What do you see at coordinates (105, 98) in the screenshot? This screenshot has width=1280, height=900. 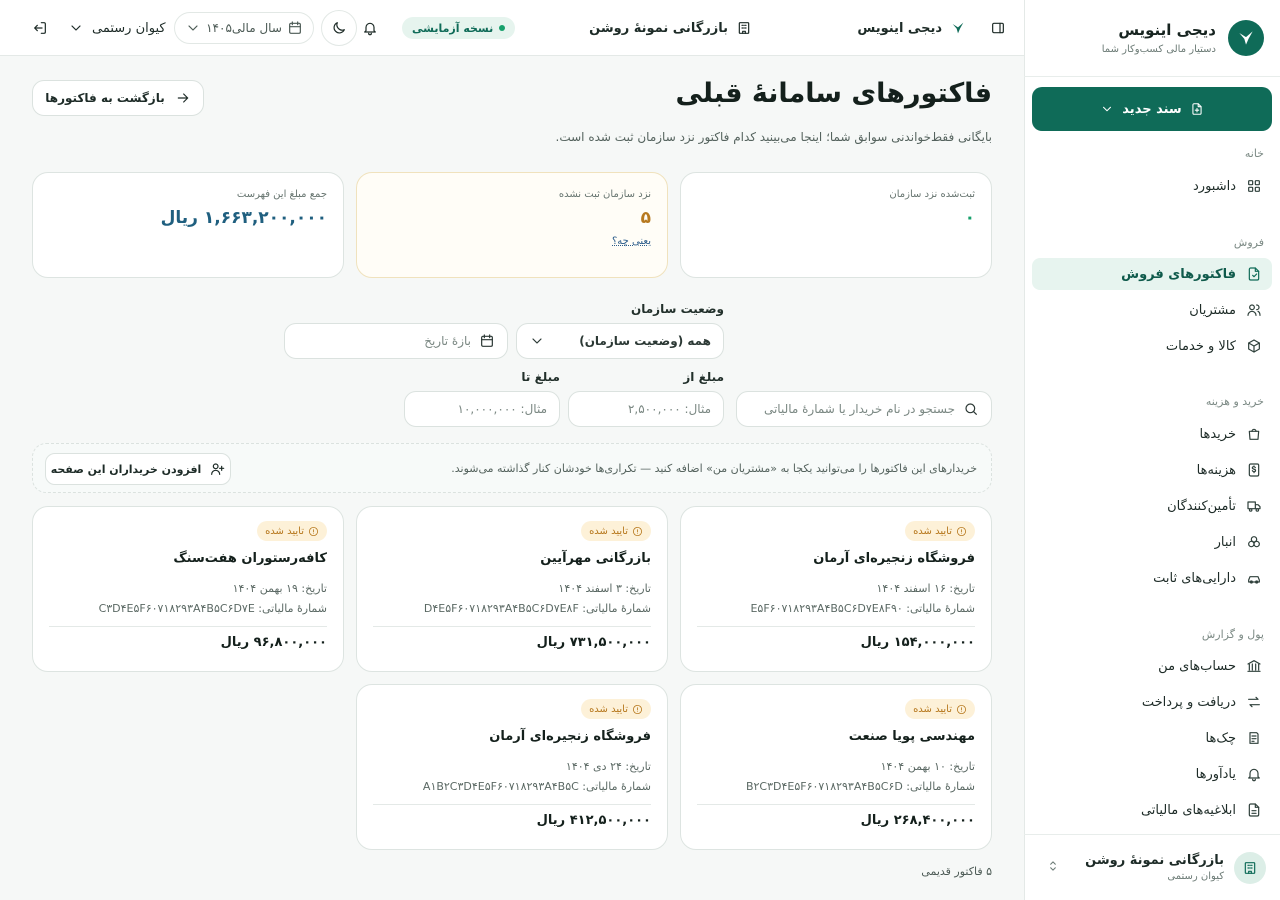 I see `back-label: بازگشت به فاکتورها` at bounding box center [105, 98].